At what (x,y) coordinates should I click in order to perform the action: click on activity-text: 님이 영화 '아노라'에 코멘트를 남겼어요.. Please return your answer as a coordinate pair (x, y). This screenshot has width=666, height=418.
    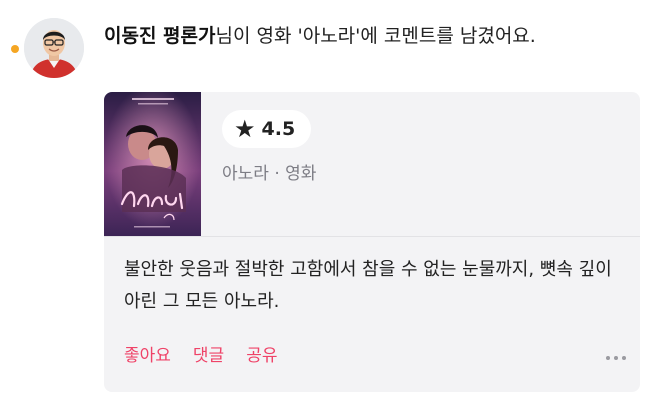
    Looking at the image, I should click on (375, 36).